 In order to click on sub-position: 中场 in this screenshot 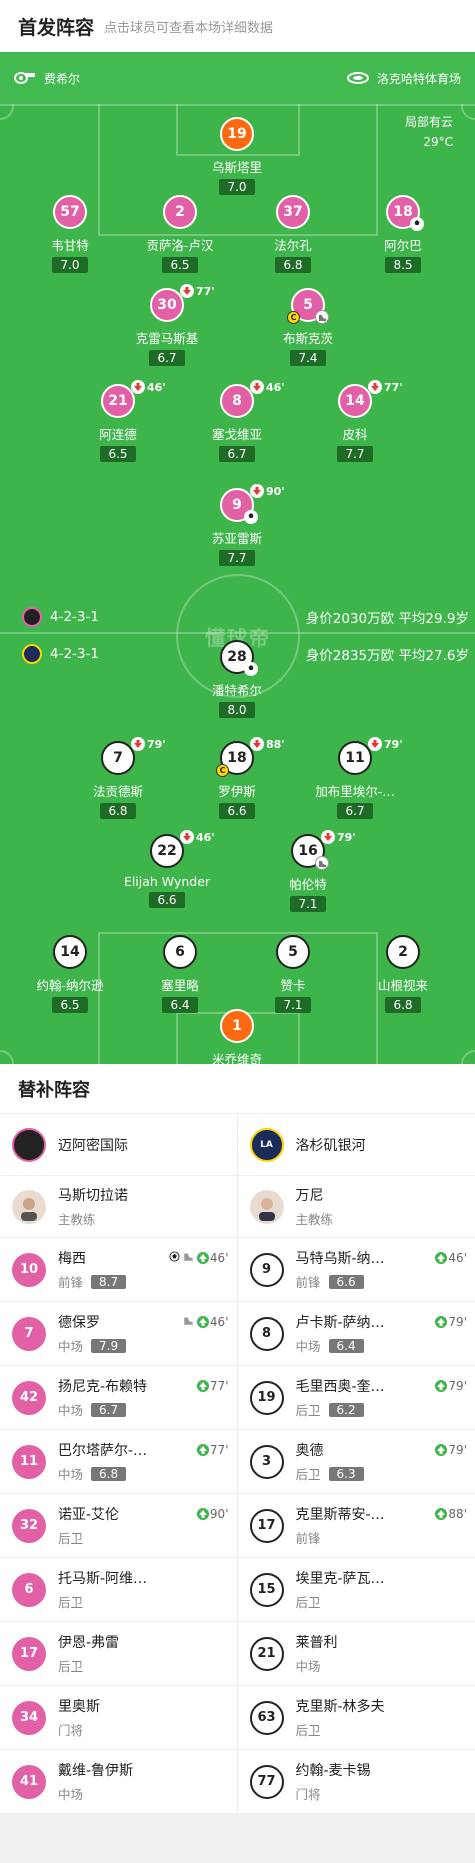, I will do `click(71, 1346)`.